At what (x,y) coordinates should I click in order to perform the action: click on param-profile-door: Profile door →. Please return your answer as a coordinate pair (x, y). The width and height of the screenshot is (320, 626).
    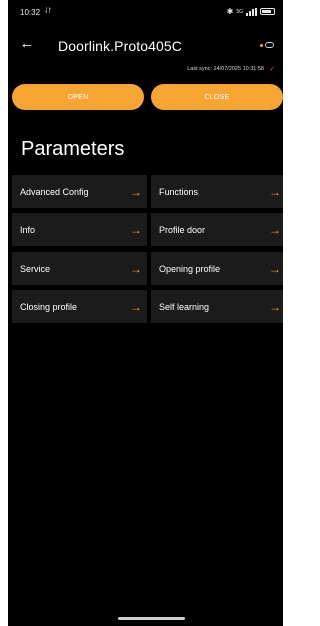
    Looking at the image, I should click on (217, 229).